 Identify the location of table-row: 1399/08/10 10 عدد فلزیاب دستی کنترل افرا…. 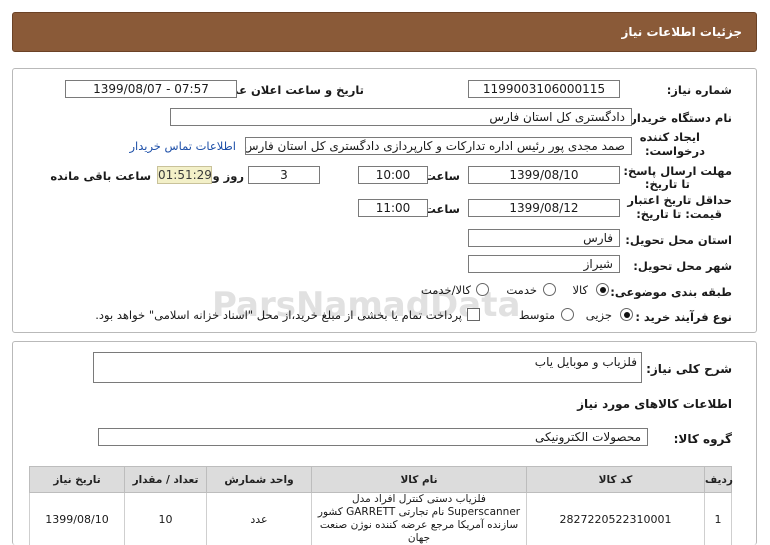
(380, 518).